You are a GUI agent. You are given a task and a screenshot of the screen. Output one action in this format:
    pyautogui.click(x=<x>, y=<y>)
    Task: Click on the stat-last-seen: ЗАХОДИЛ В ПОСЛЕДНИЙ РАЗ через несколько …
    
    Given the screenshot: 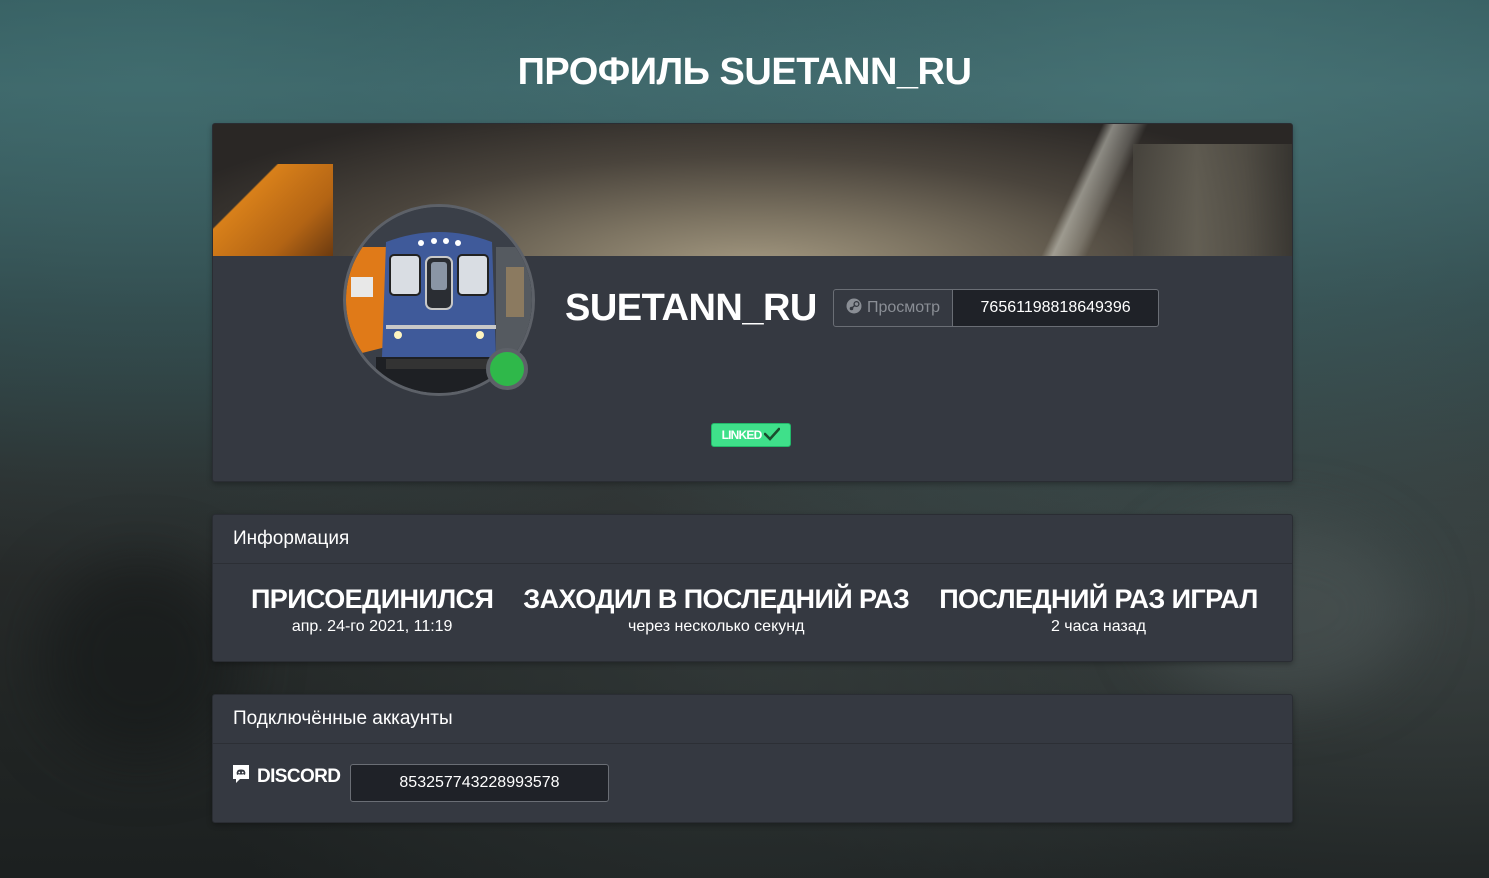 What is the action you would take?
    pyautogui.click(x=716, y=610)
    